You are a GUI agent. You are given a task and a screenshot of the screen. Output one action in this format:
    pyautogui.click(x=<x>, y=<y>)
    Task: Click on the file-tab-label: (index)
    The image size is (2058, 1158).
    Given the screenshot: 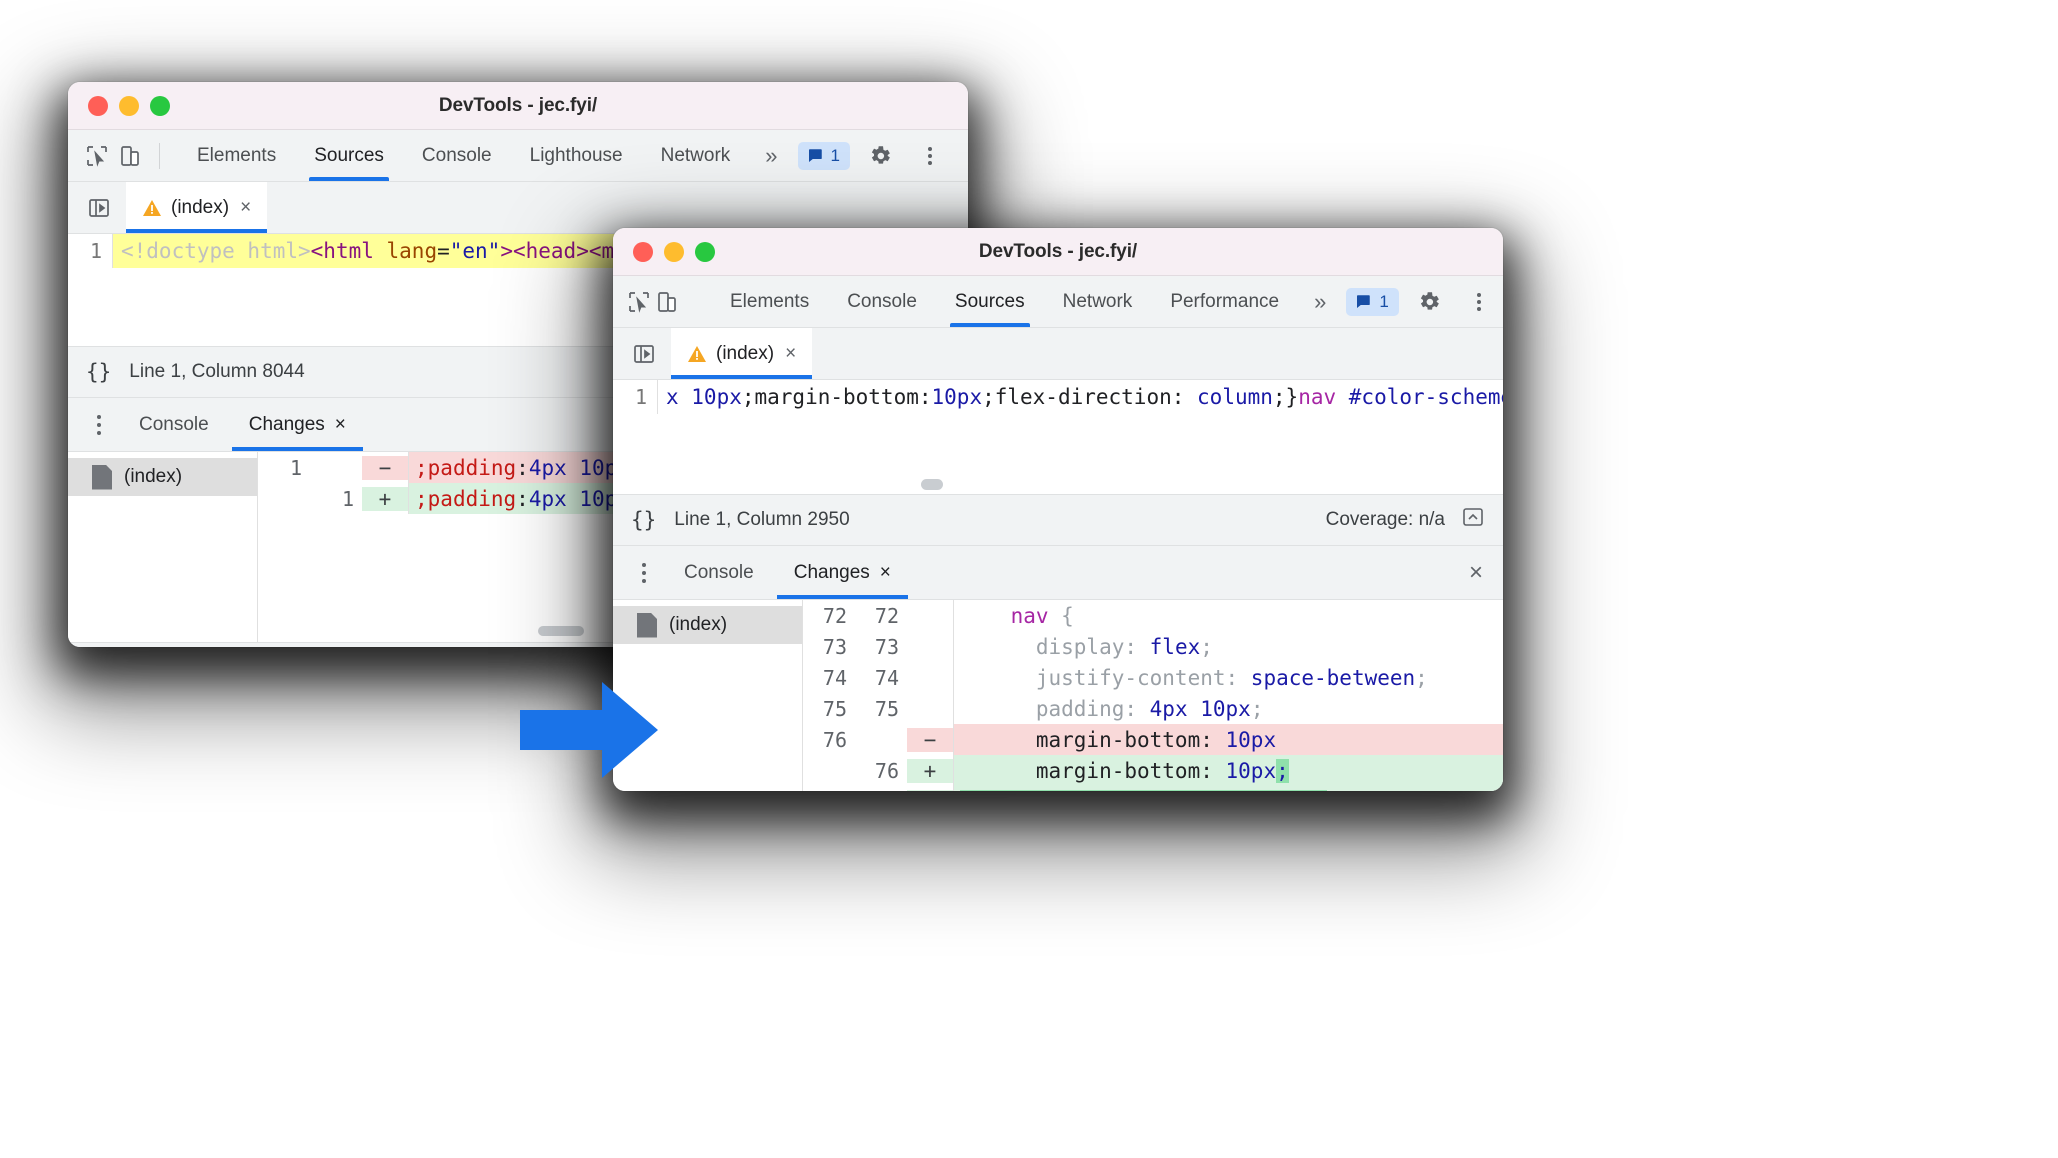 What is the action you would take?
    pyautogui.click(x=745, y=353)
    